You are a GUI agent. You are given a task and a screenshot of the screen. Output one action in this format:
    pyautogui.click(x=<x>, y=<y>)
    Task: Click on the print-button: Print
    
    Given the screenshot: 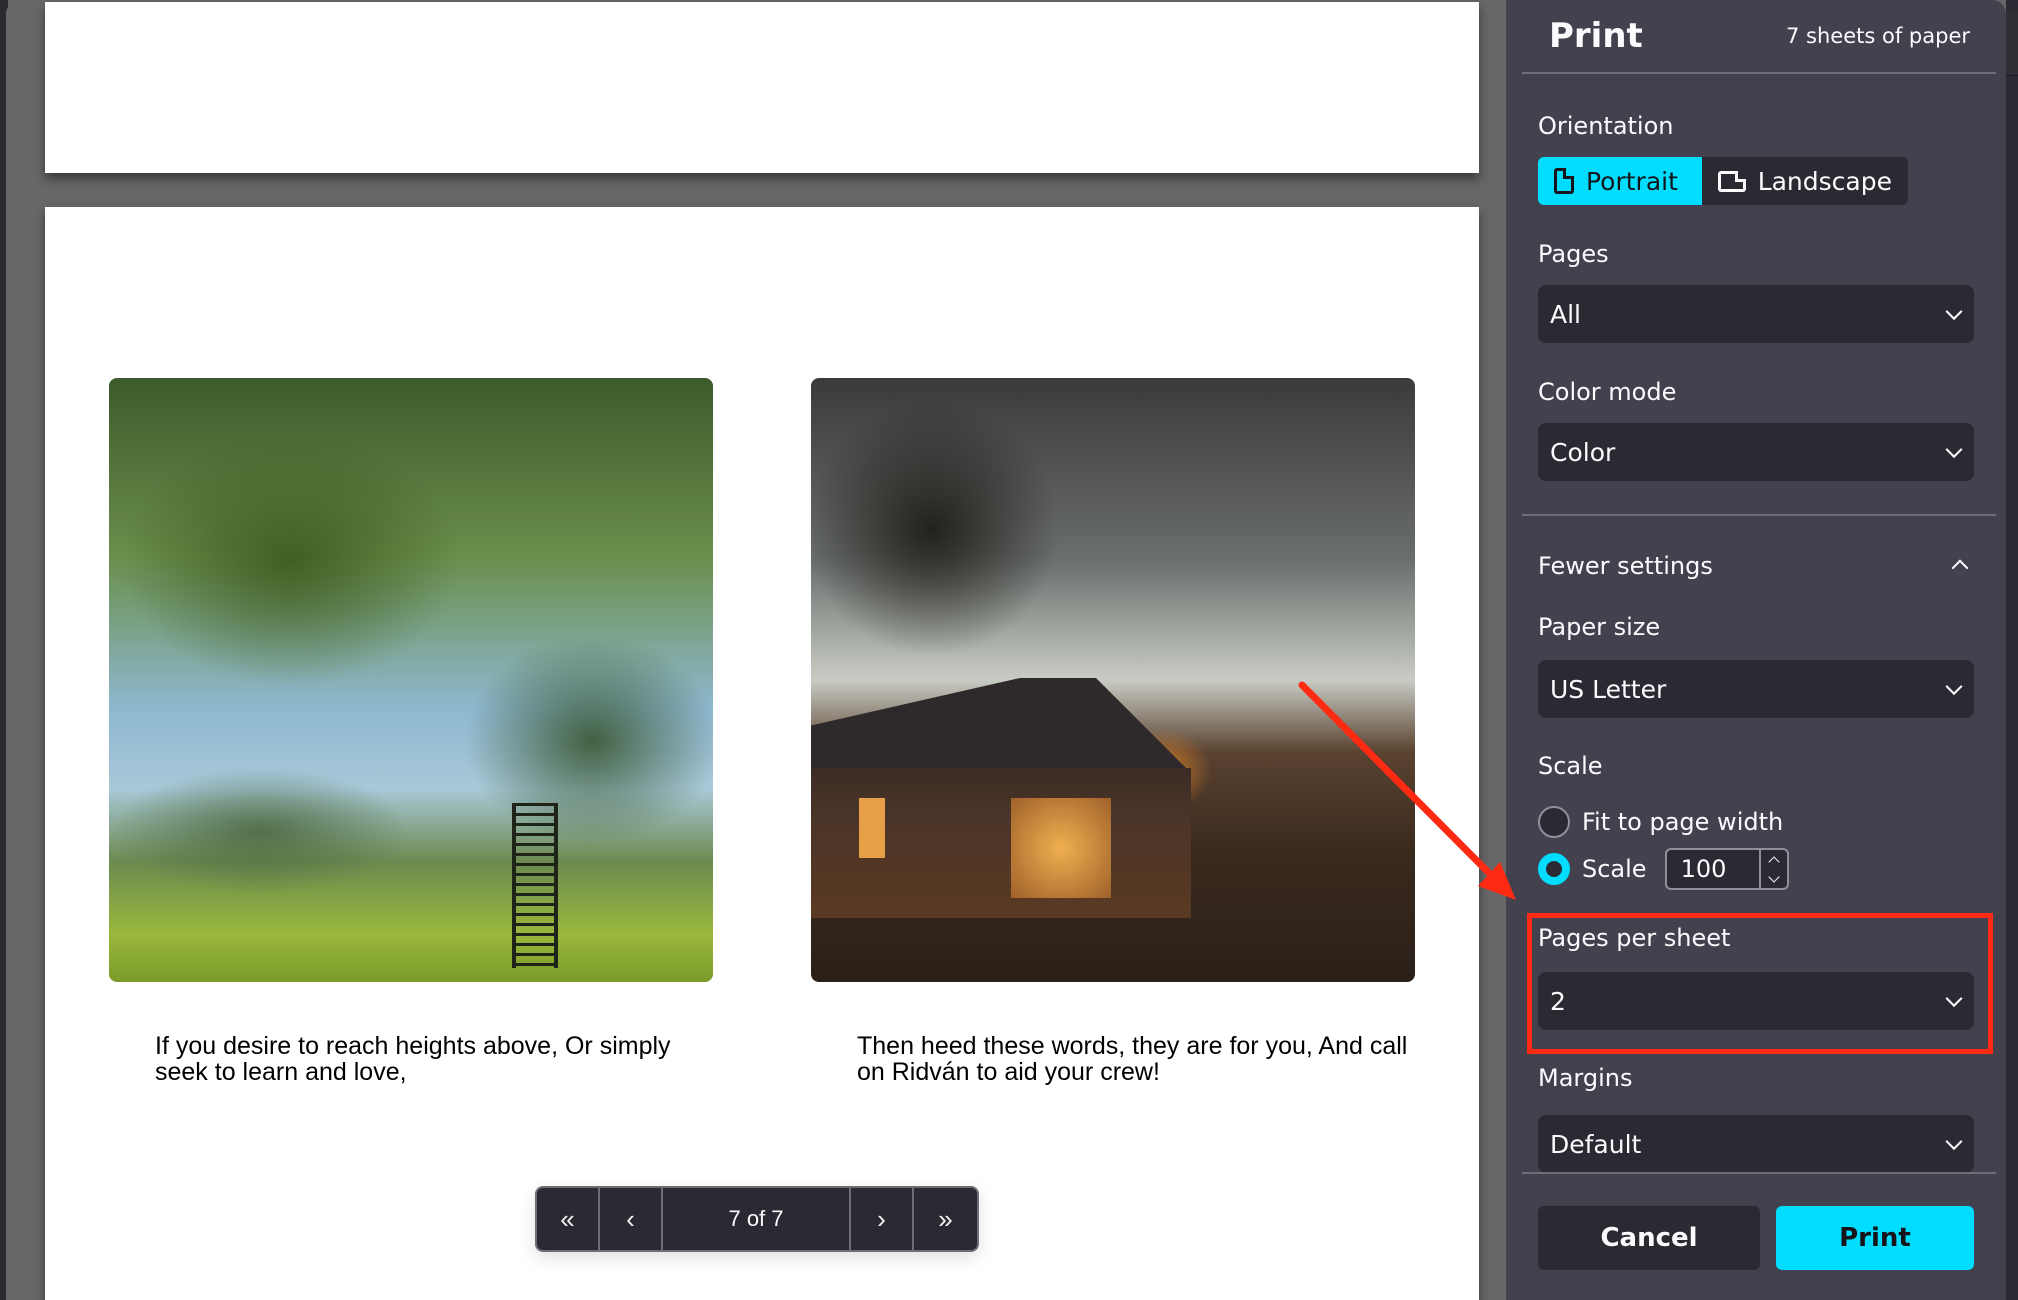 What is the action you would take?
    pyautogui.click(x=1875, y=1238)
    